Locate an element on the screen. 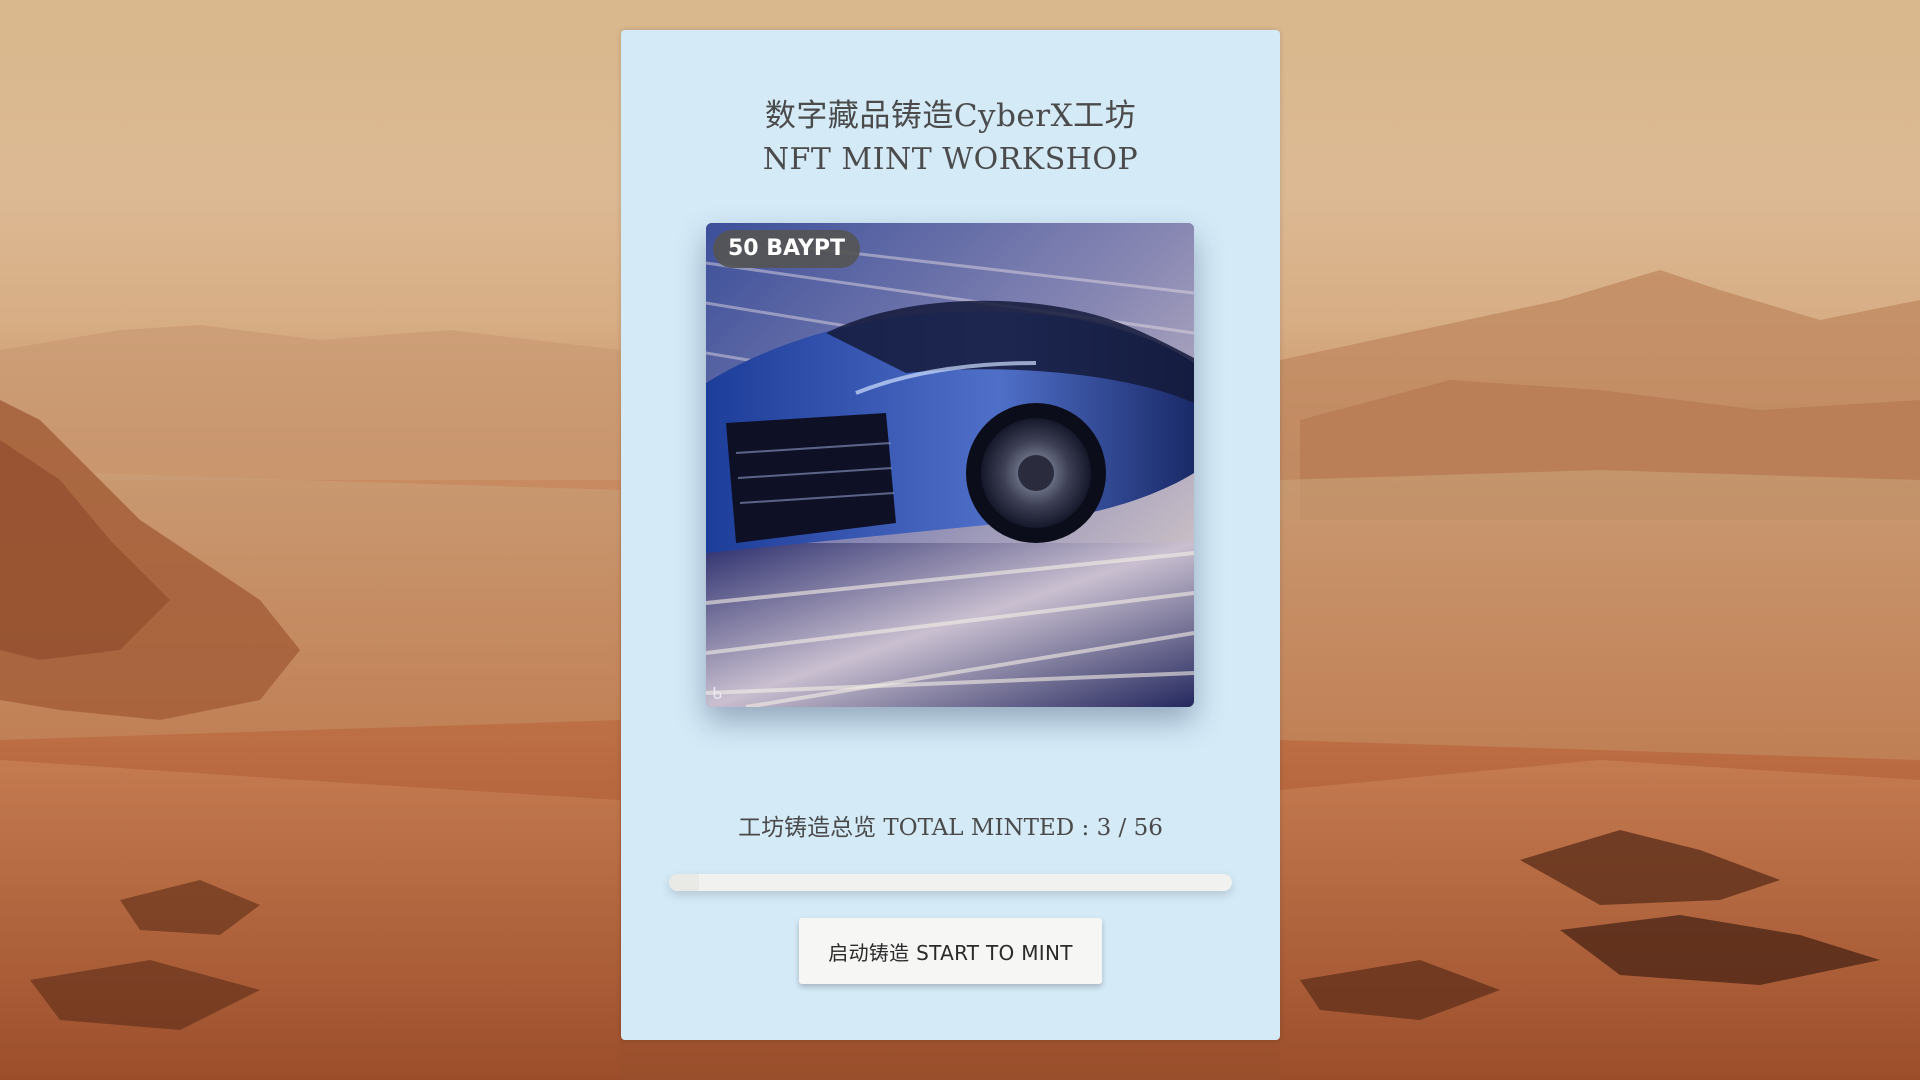 The width and height of the screenshot is (1920, 1080). page-title: 数字藏品铸造CyberX工坊 is located at coordinates (950, 116).